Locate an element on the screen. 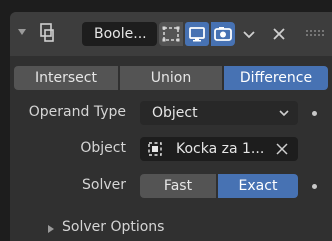 The width and height of the screenshot is (332, 241). render-icon is located at coordinates (223, 34).